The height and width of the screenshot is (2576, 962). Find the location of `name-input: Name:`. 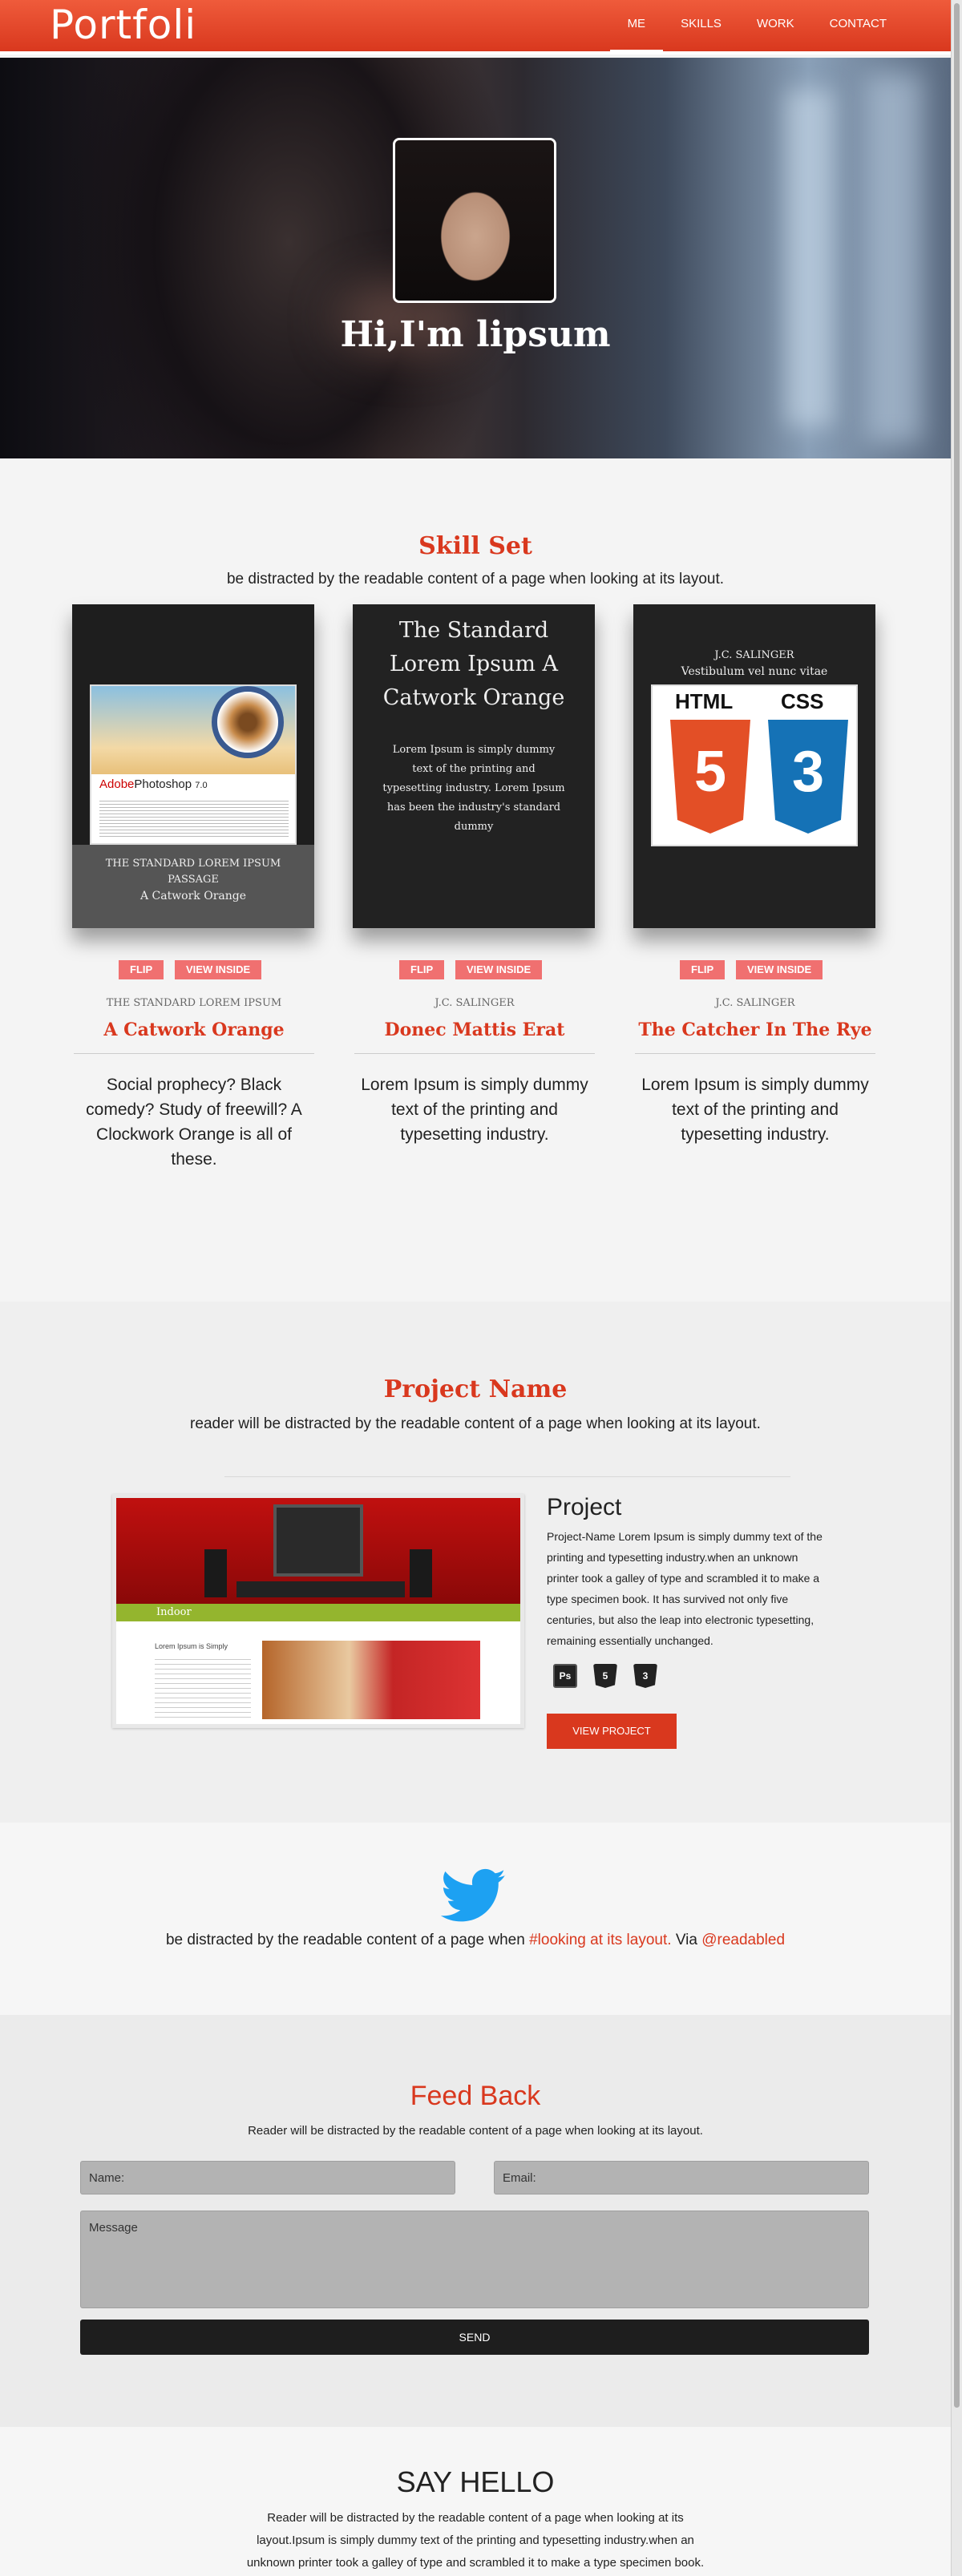

name-input: Name: is located at coordinates (267, 2178).